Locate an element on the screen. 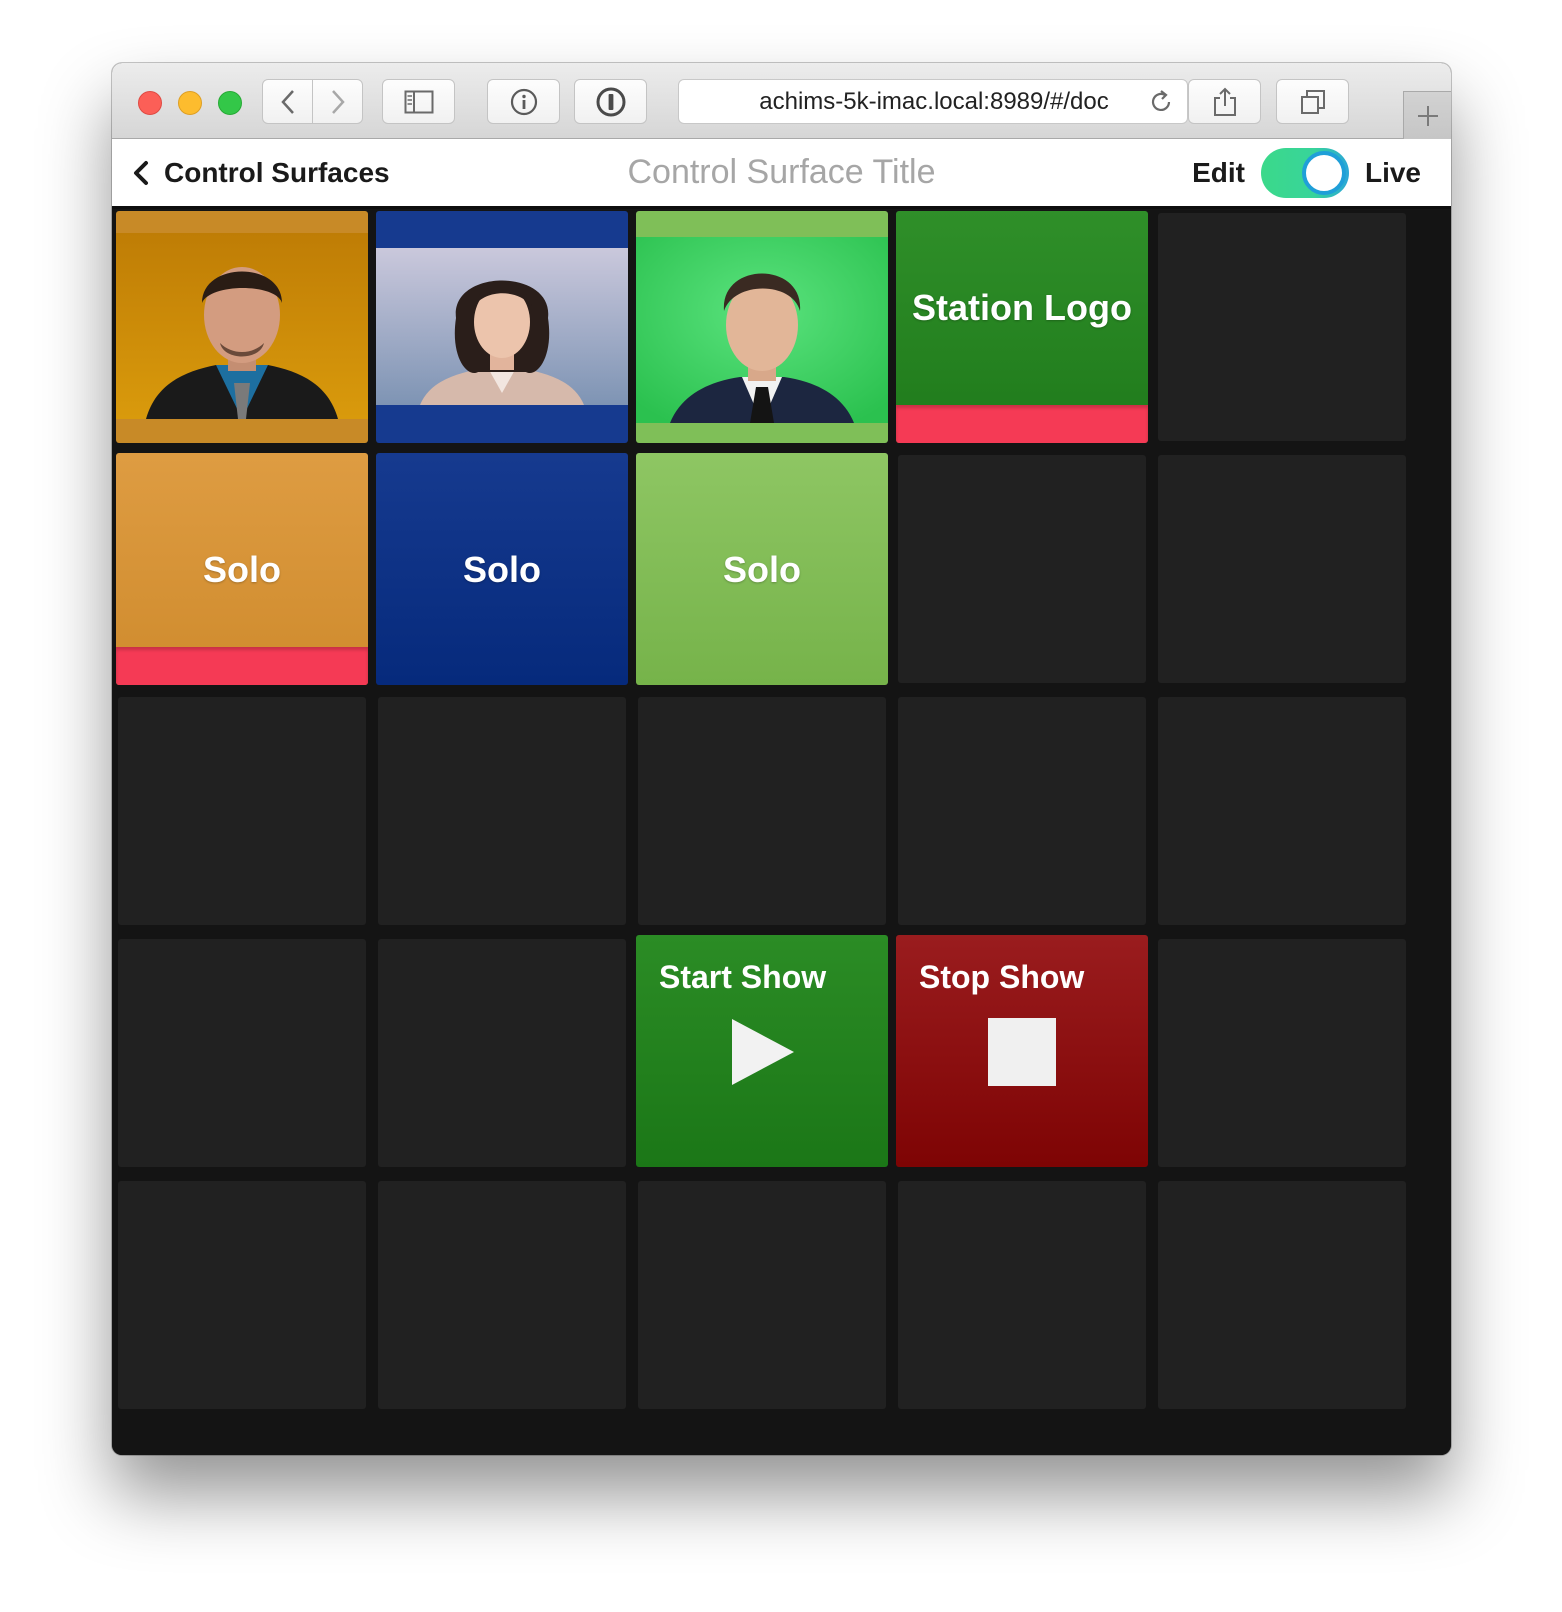 The image size is (1562, 1612). share-button is located at coordinates (1224, 101).